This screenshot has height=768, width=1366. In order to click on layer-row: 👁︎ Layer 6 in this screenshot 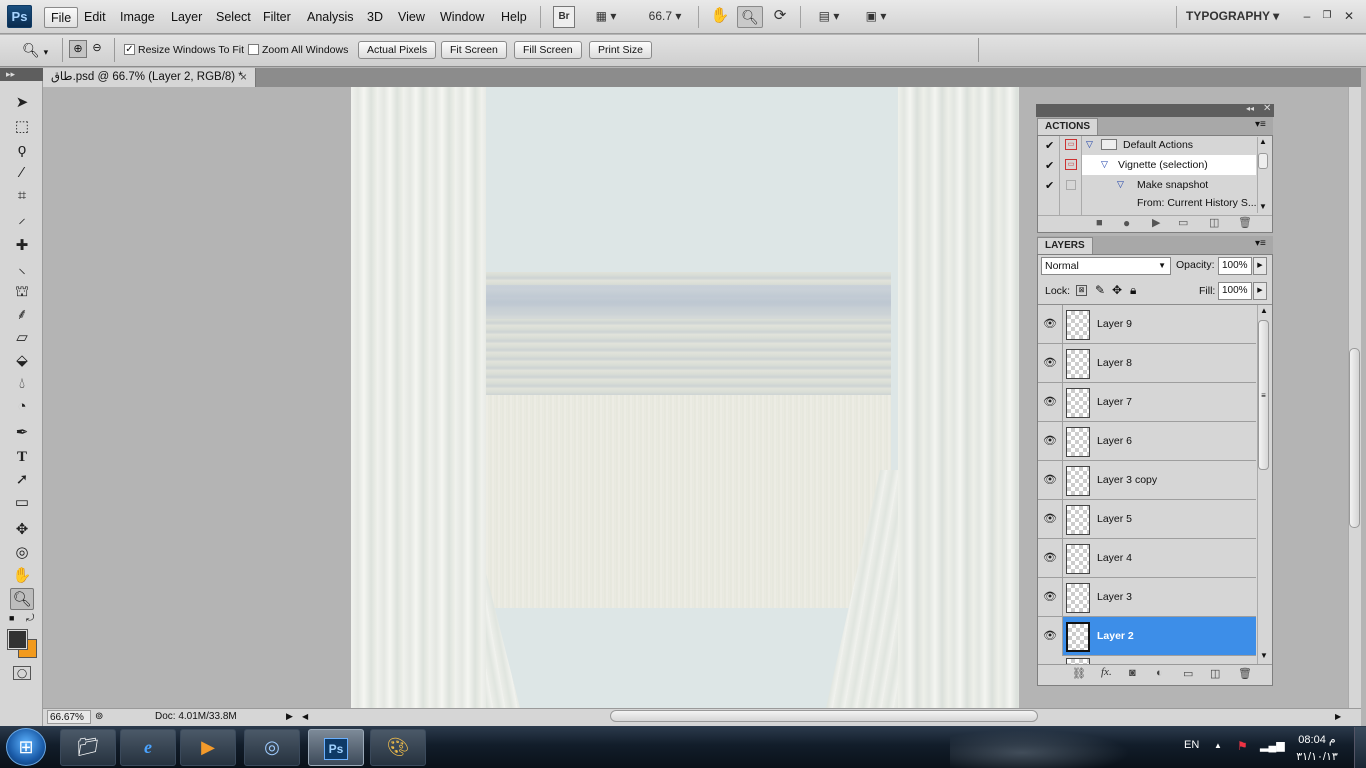, I will do `click(1147, 441)`.